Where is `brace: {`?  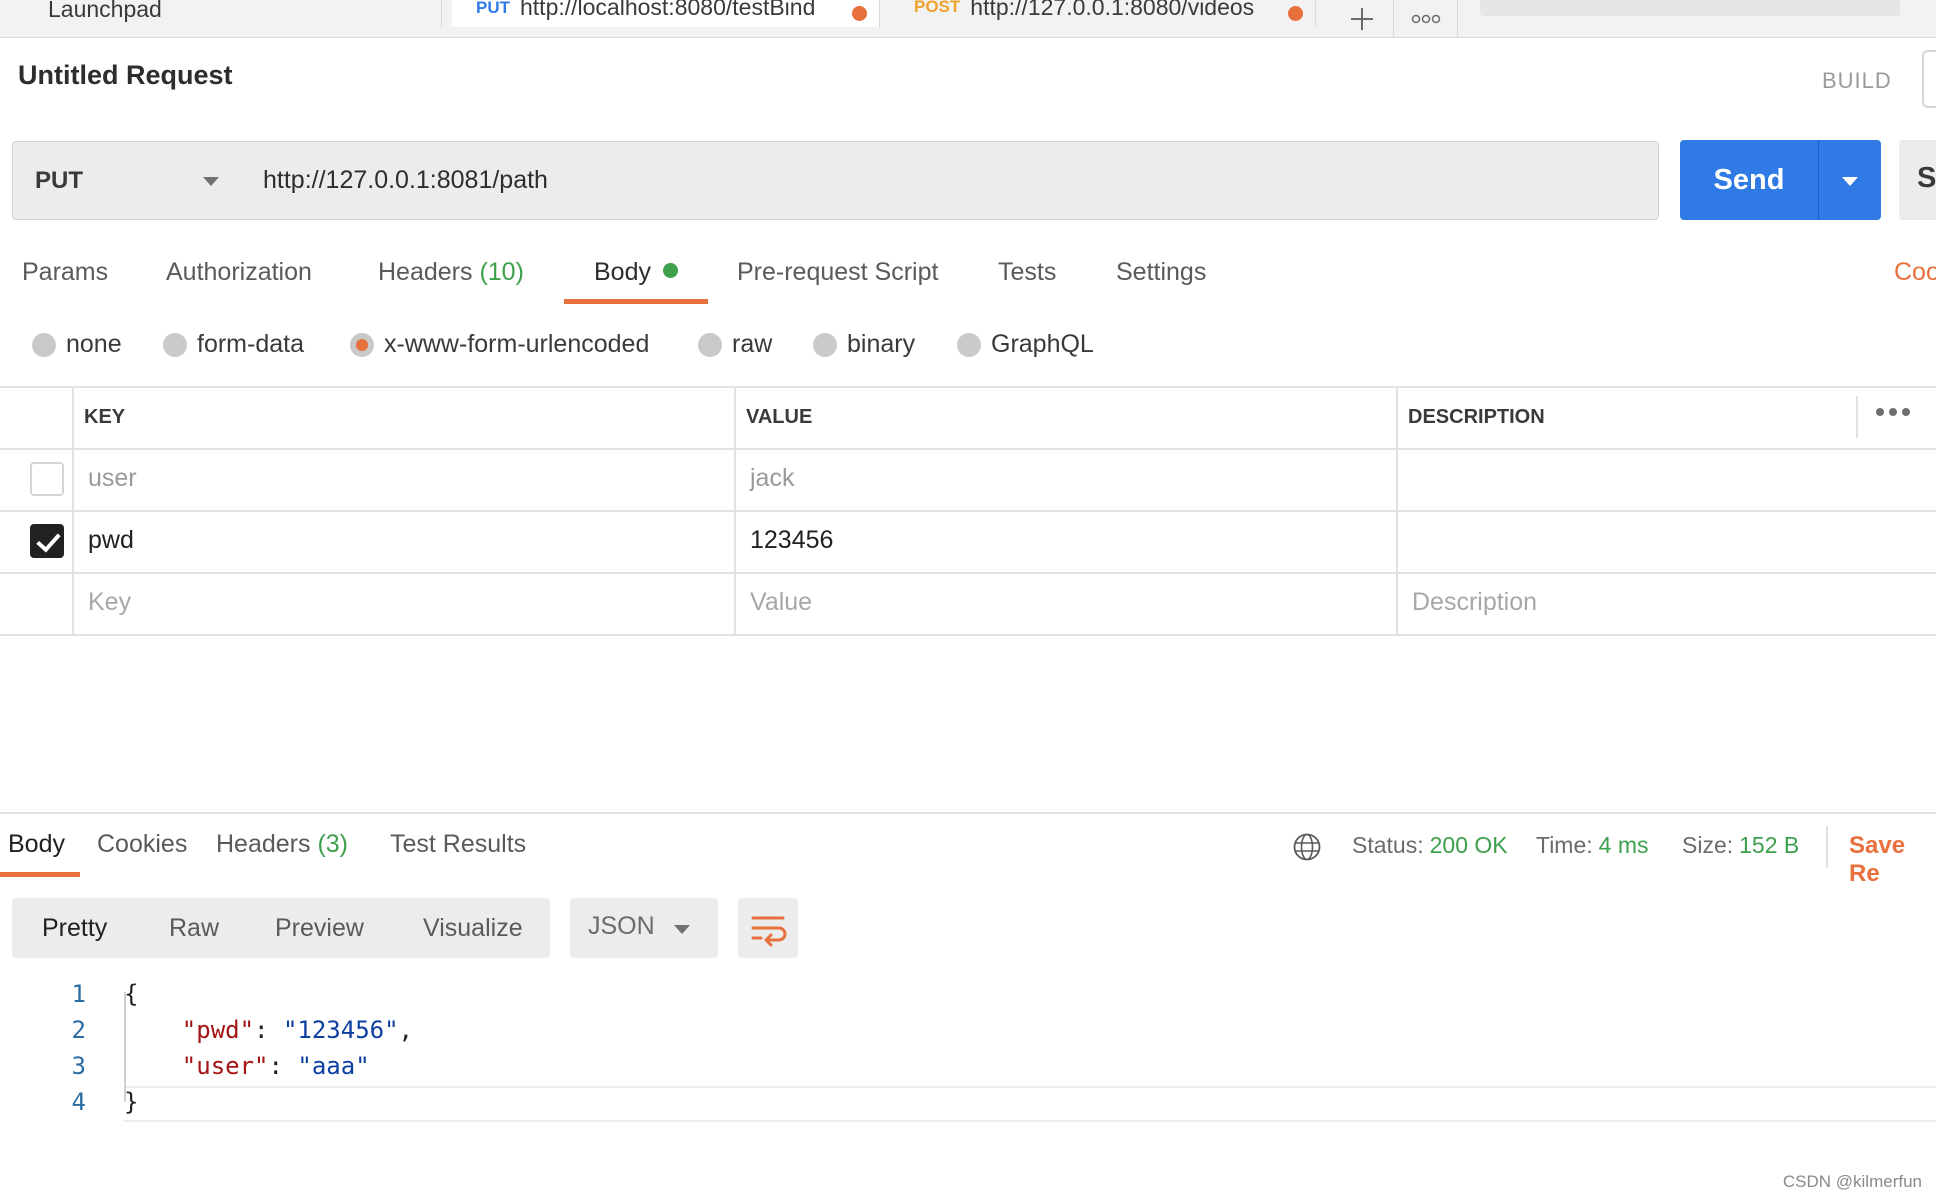 brace: { is located at coordinates (131, 994).